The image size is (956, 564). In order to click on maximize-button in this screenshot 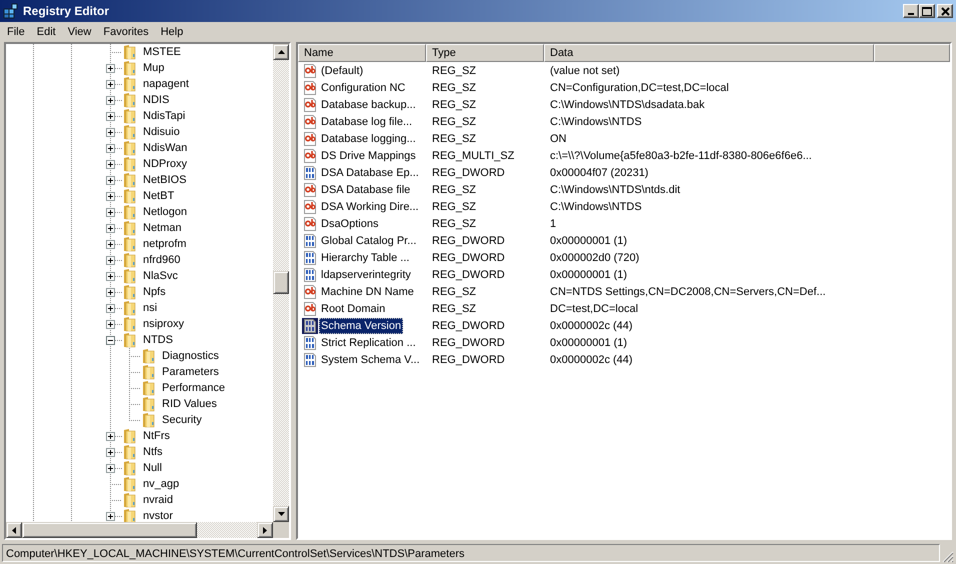, I will do `click(927, 11)`.